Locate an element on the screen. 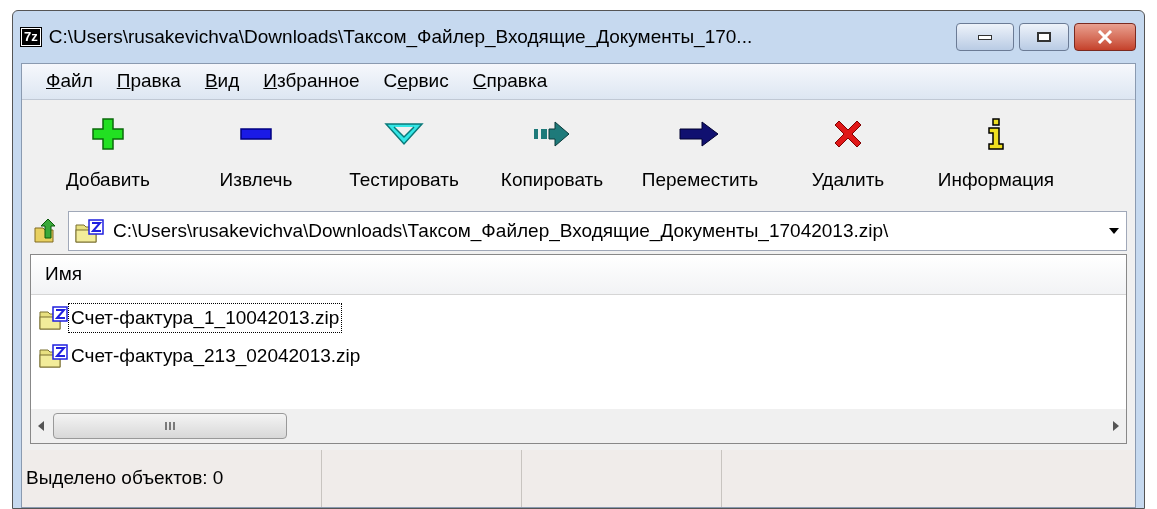 The height and width of the screenshot is (509, 1157). status-text: Выделено объектов: 0 is located at coordinates (125, 478).